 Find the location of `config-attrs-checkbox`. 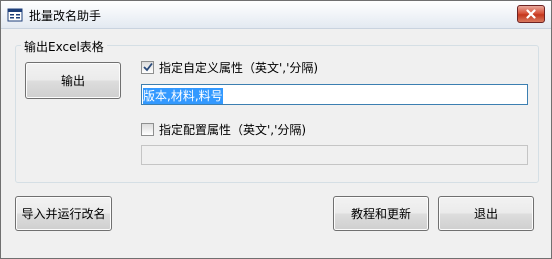

config-attrs-checkbox is located at coordinates (147, 129).